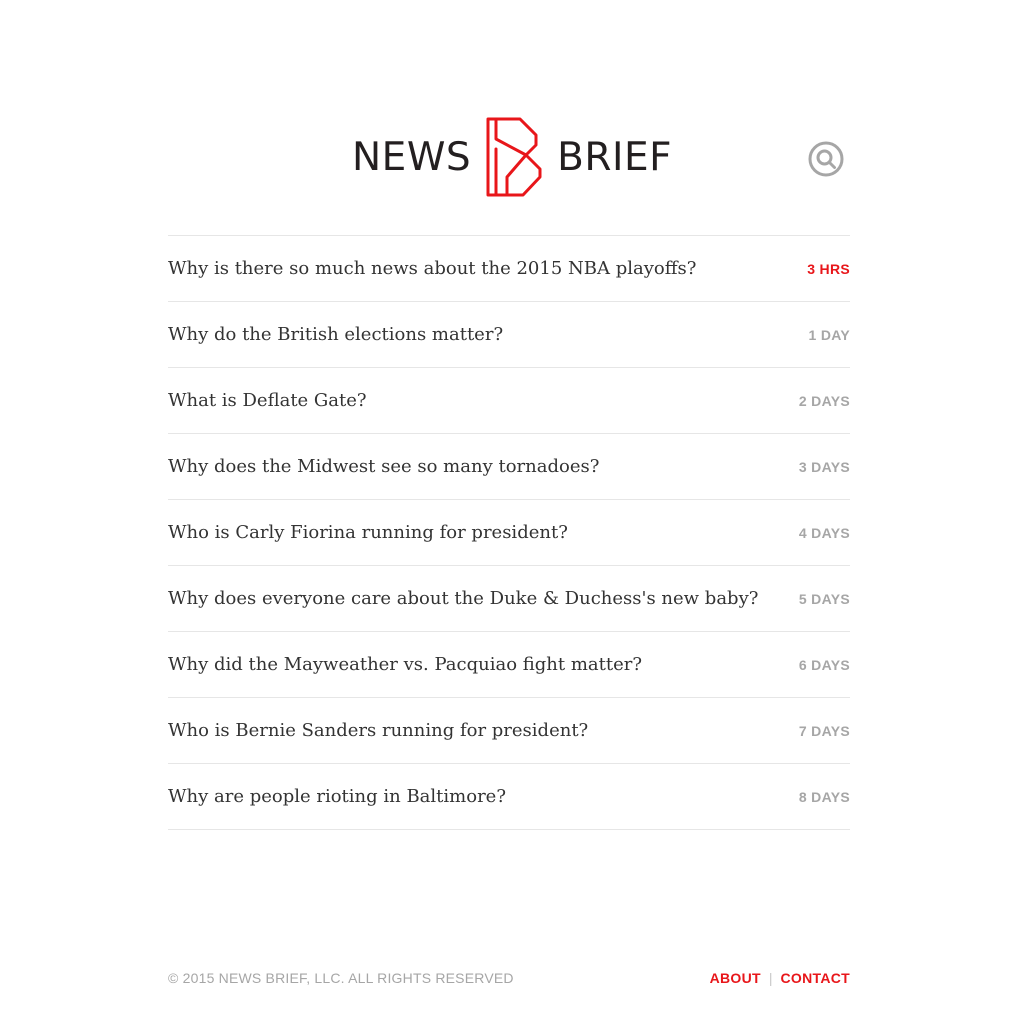 The width and height of the screenshot is (1024, 1024). Describe the element at coordinates (824, 466) in the screenshot. I see `article-time: 3 DAYS` at that location.